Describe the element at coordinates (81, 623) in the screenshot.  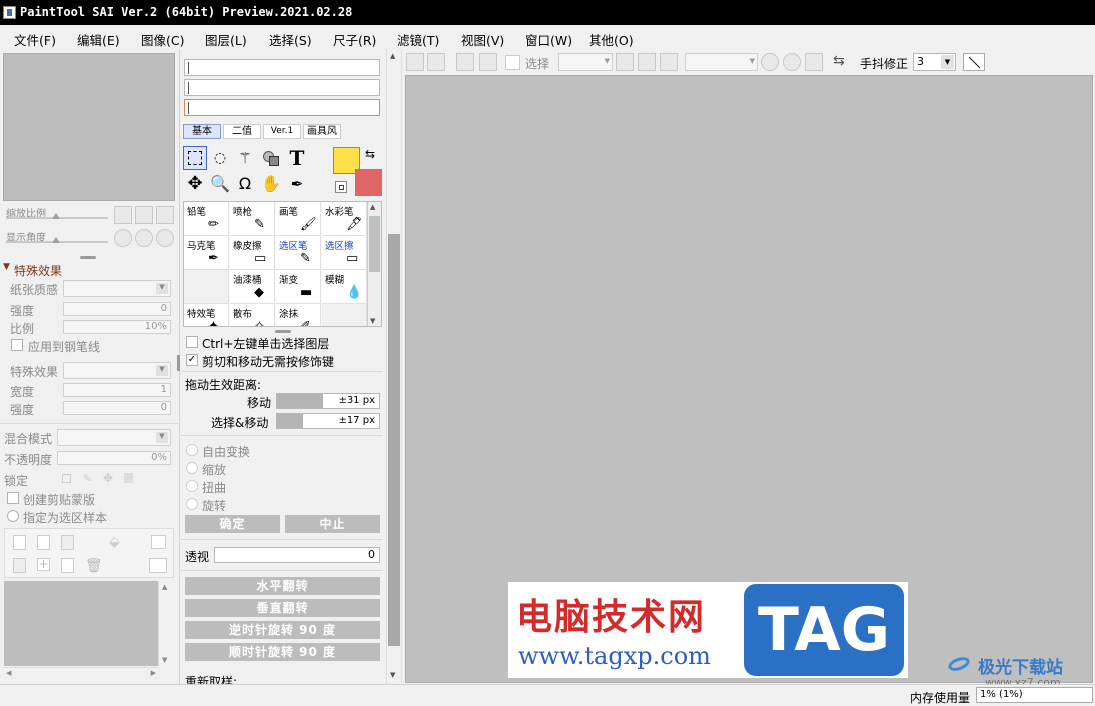
I see `layer-list` at that location.